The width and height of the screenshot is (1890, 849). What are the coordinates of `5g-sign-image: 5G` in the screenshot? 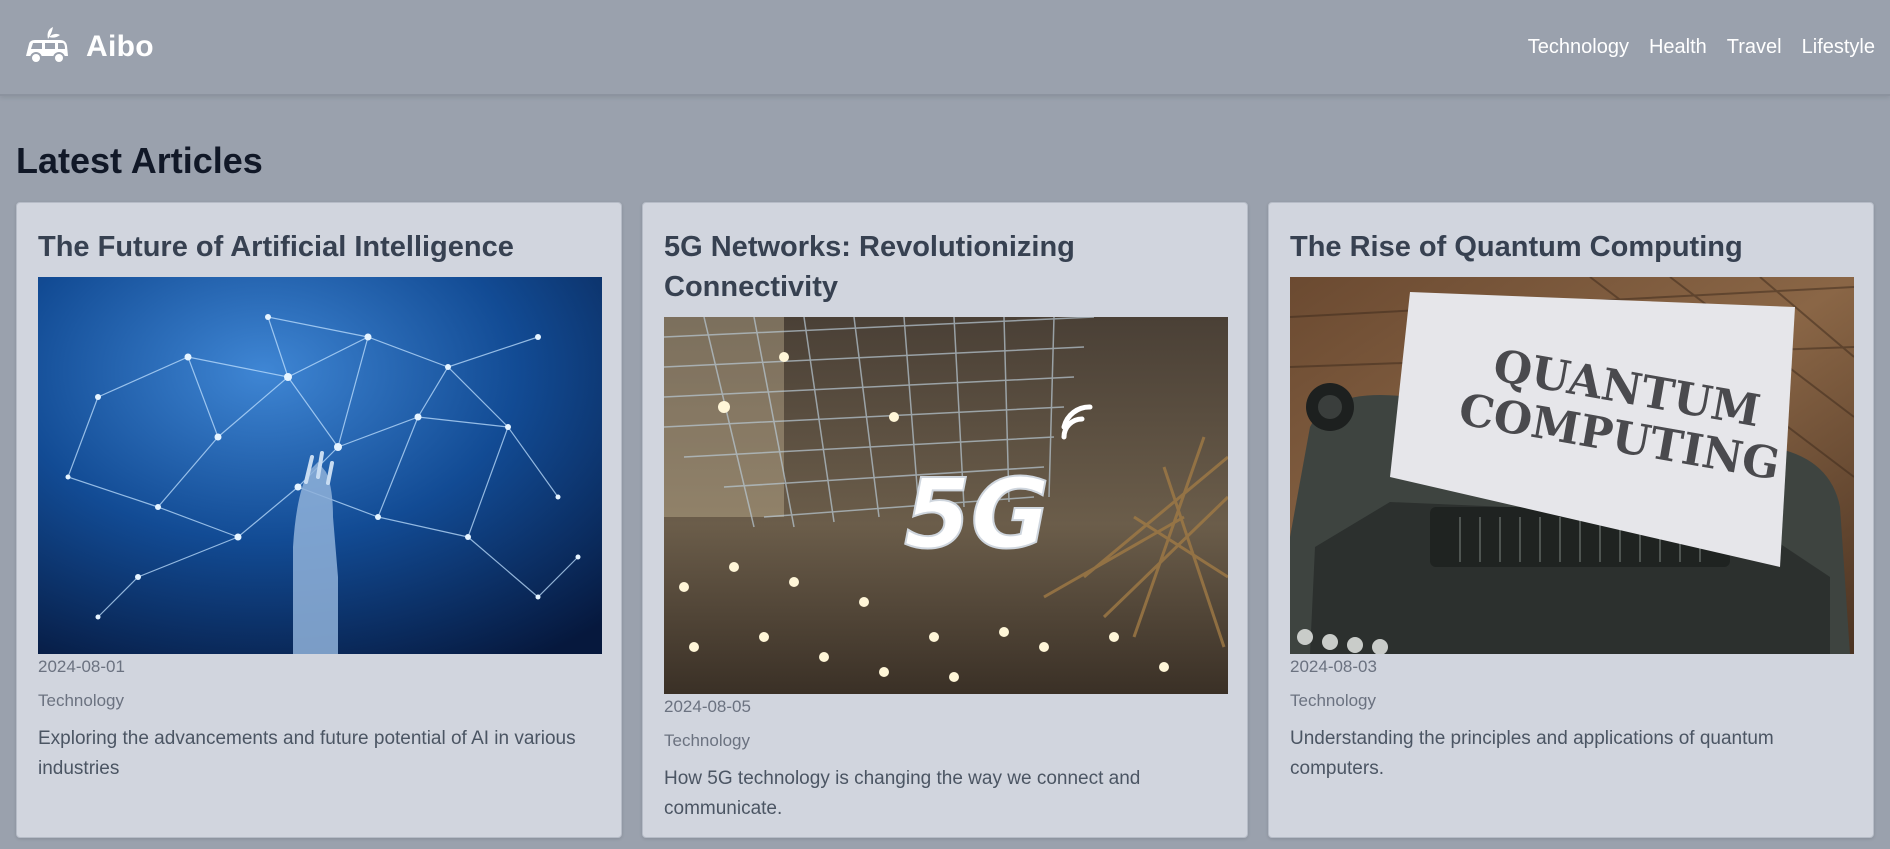 It's located at (946, 505).